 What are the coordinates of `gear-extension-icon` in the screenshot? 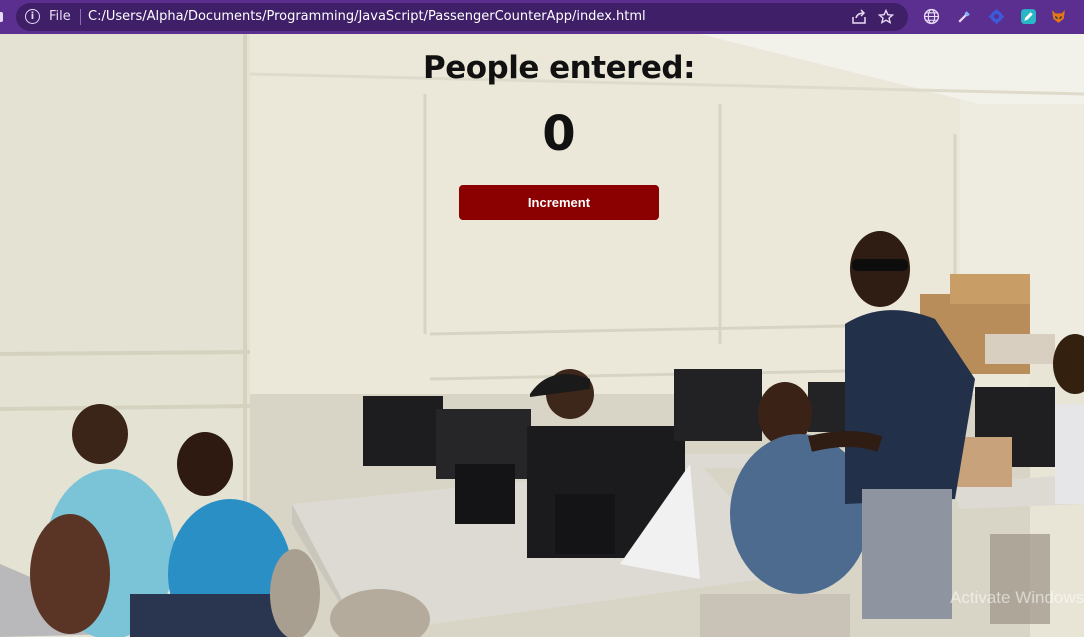 It's located at (996, 16).